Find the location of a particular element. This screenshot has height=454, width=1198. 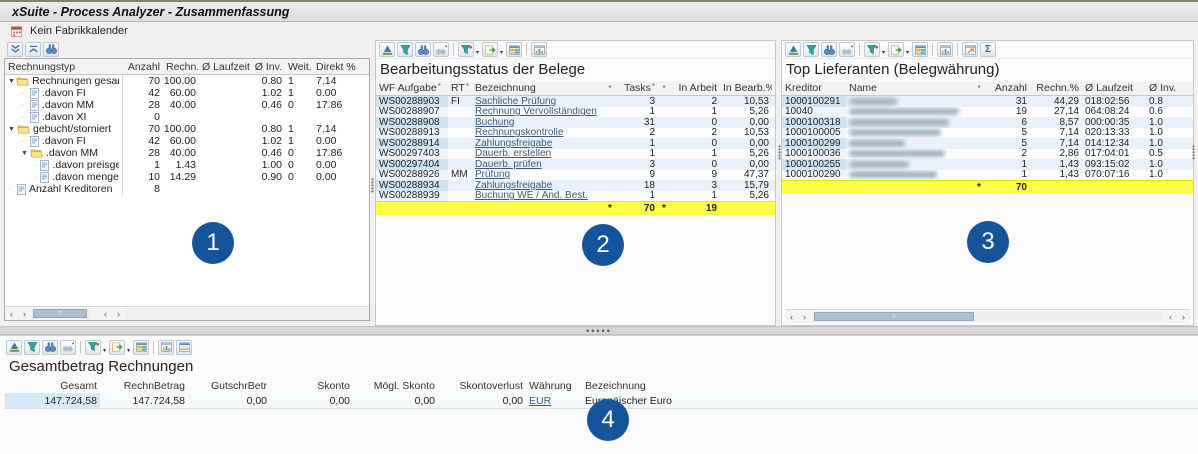

tree-row: ·.davon preisgesperr 1 1.43 1.00 0 0.00 is located at coordinates (187, 165).